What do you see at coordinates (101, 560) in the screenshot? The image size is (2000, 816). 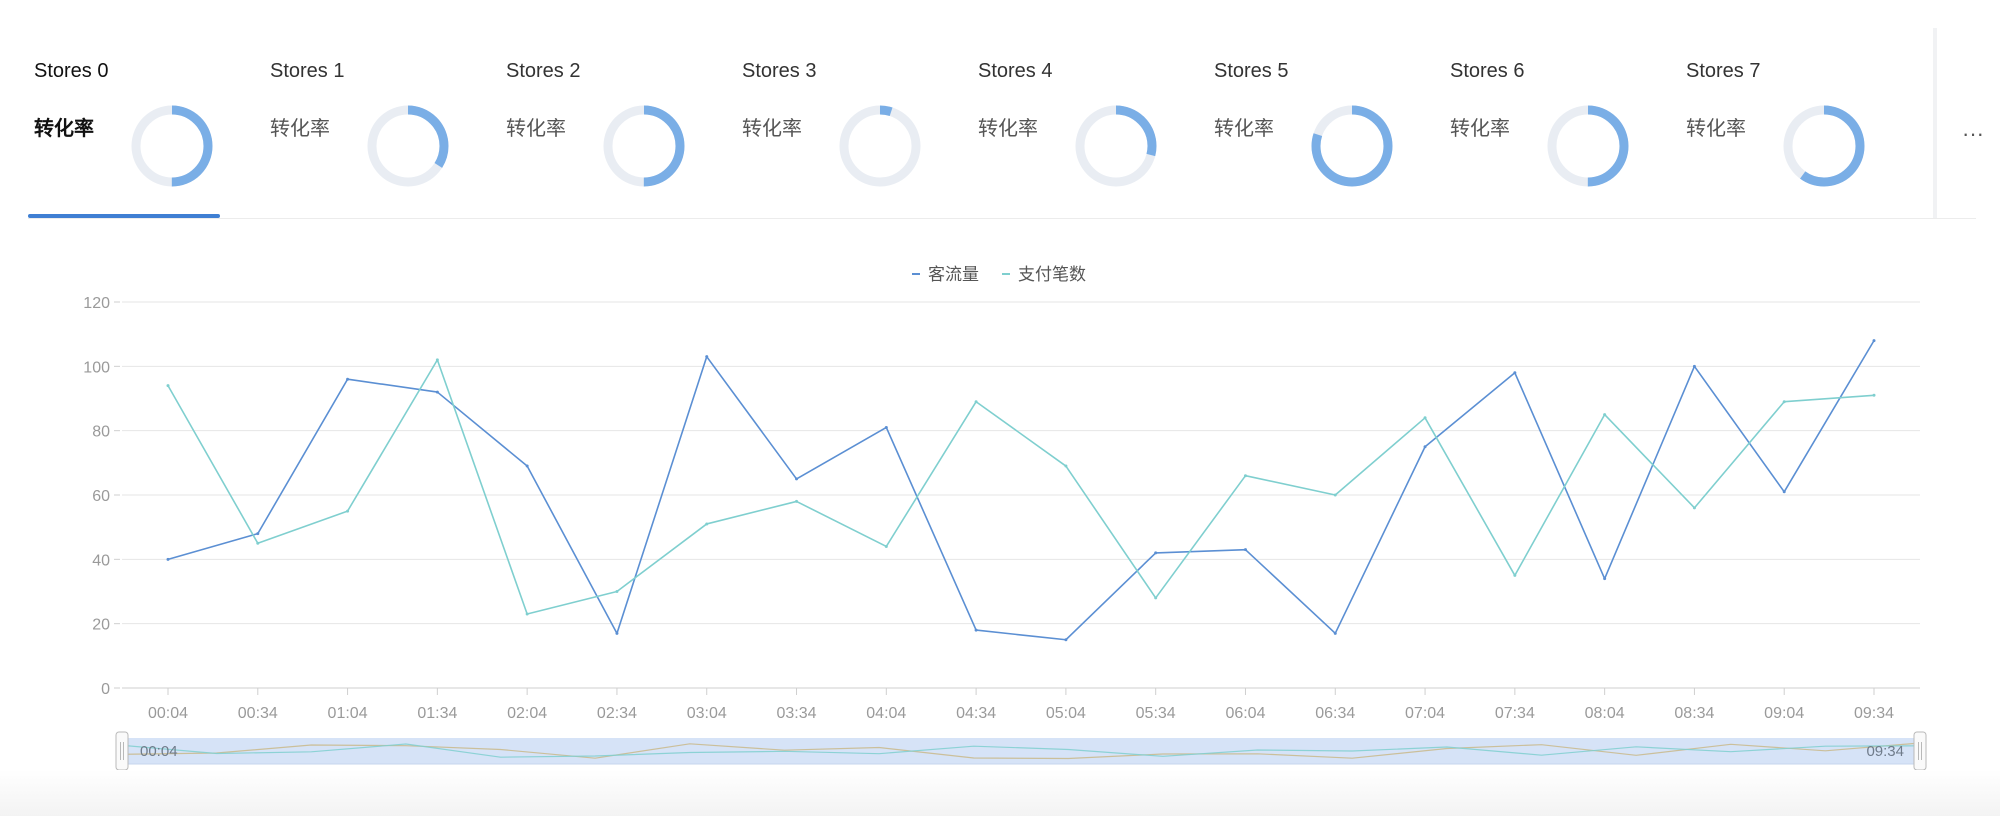 I see `y-tick-label: 40` at bounding box center [101, 560].